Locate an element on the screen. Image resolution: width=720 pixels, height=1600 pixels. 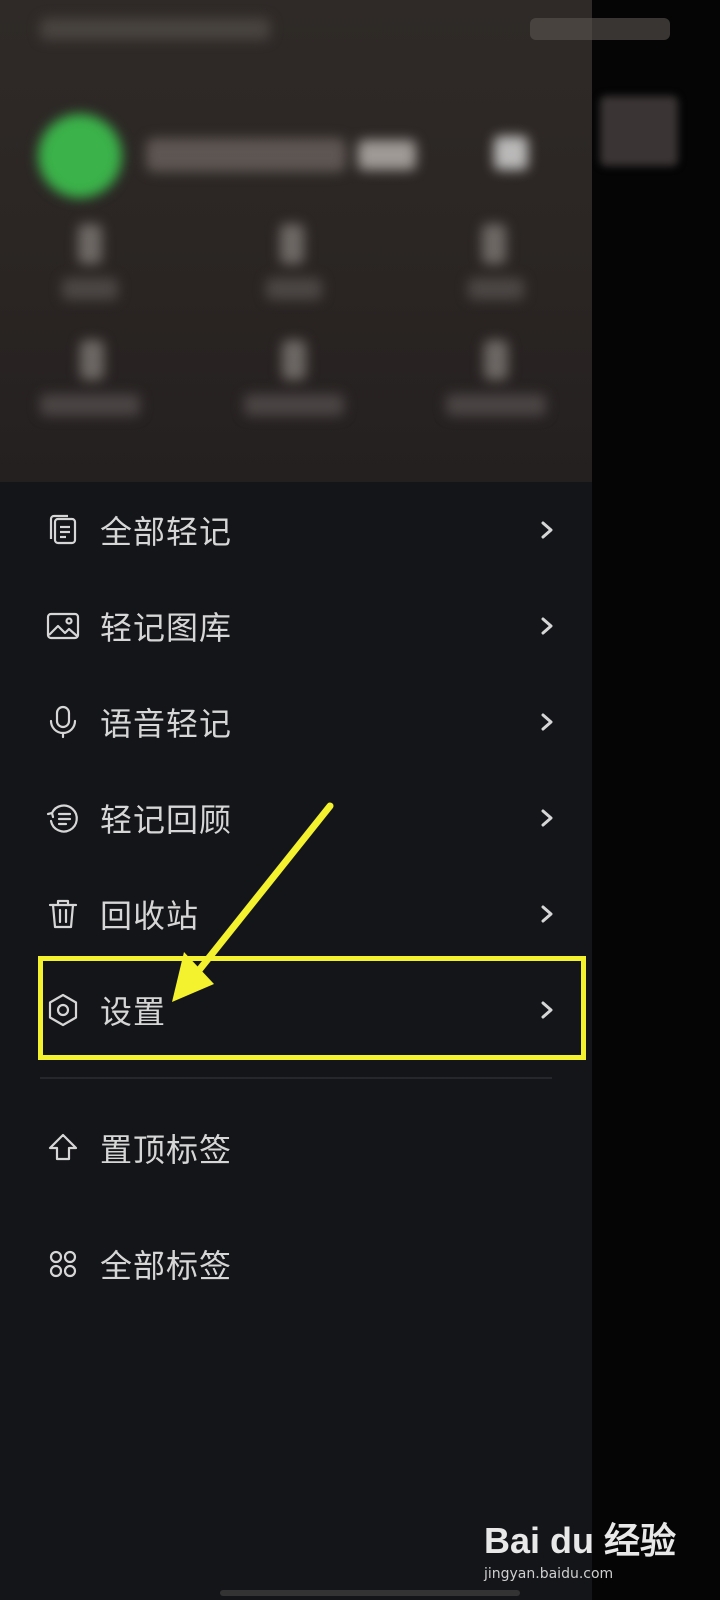
menu-item-recycle-bin: 回收站 is located at coordinates (296, 914).